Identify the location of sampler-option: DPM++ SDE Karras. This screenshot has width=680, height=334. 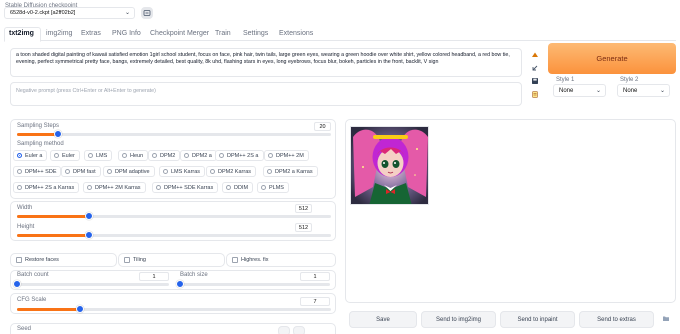
(185, 187).